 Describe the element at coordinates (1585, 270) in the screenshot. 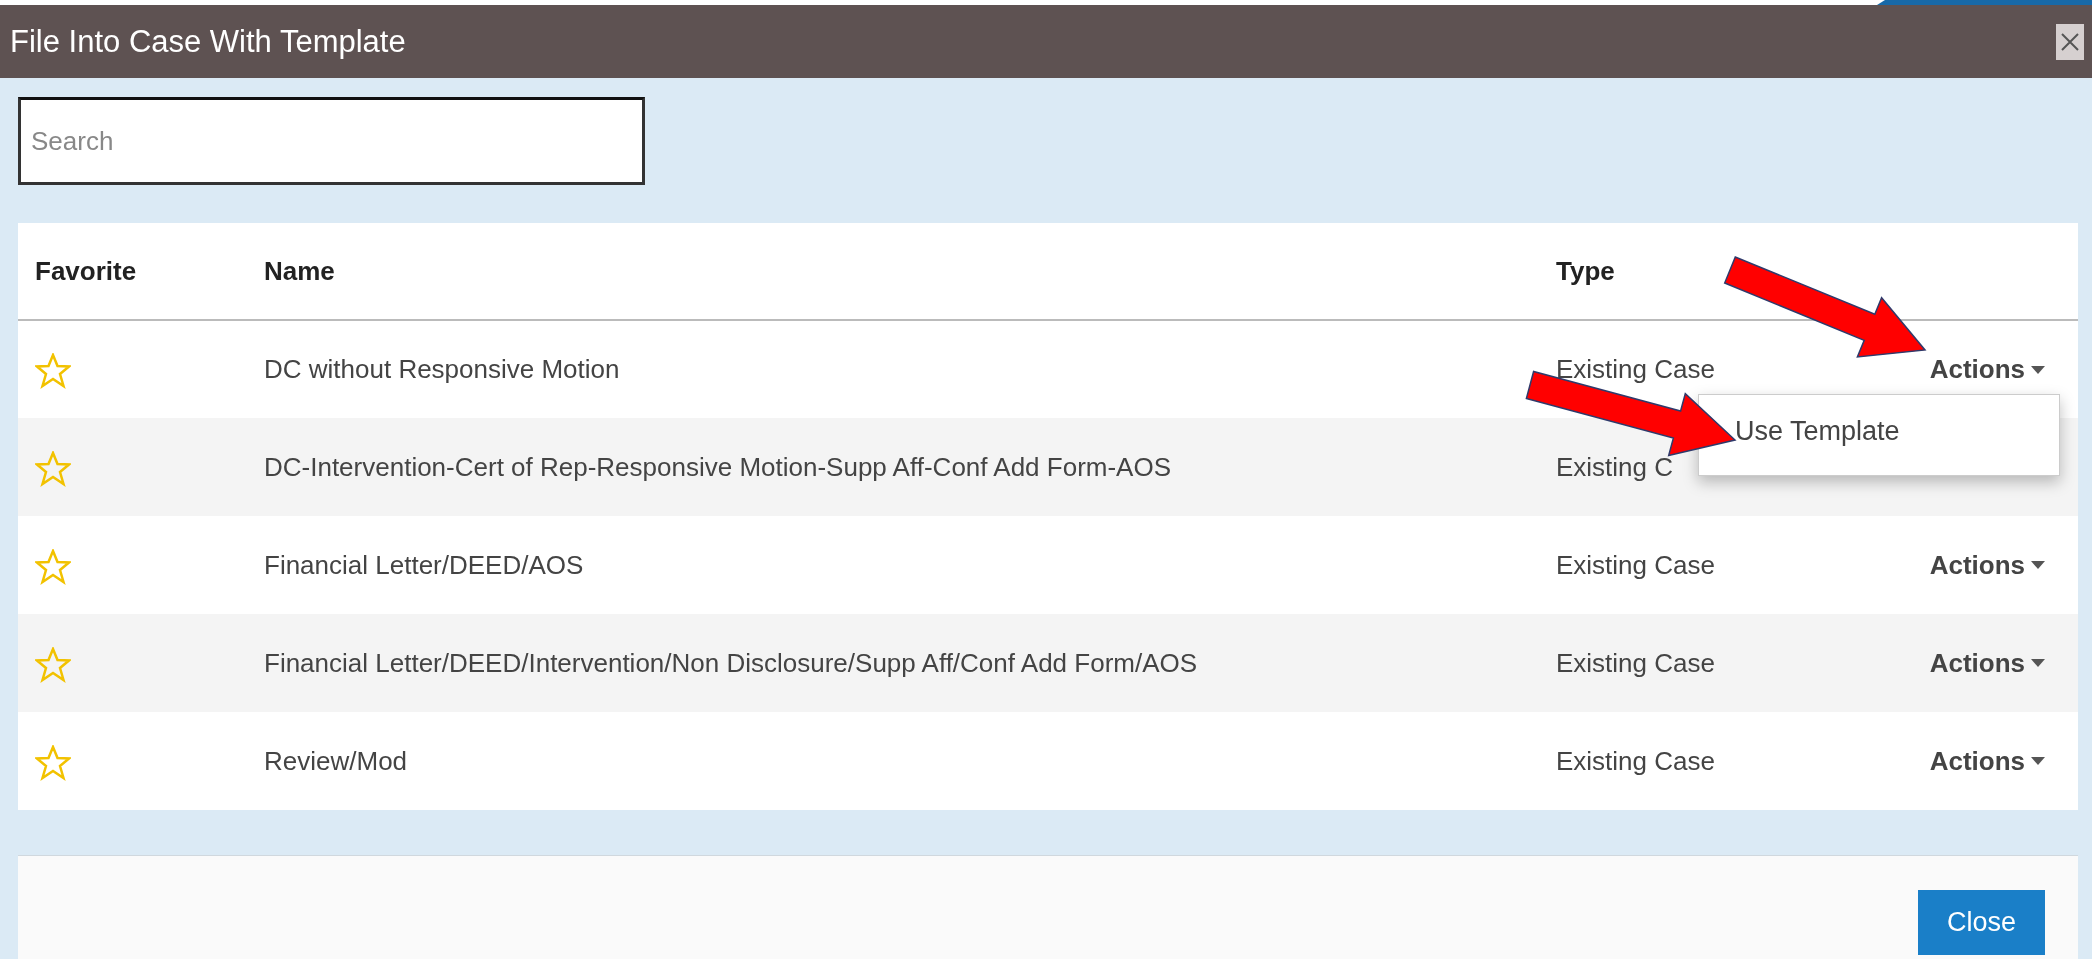

I see `column-header: Type` at that location.